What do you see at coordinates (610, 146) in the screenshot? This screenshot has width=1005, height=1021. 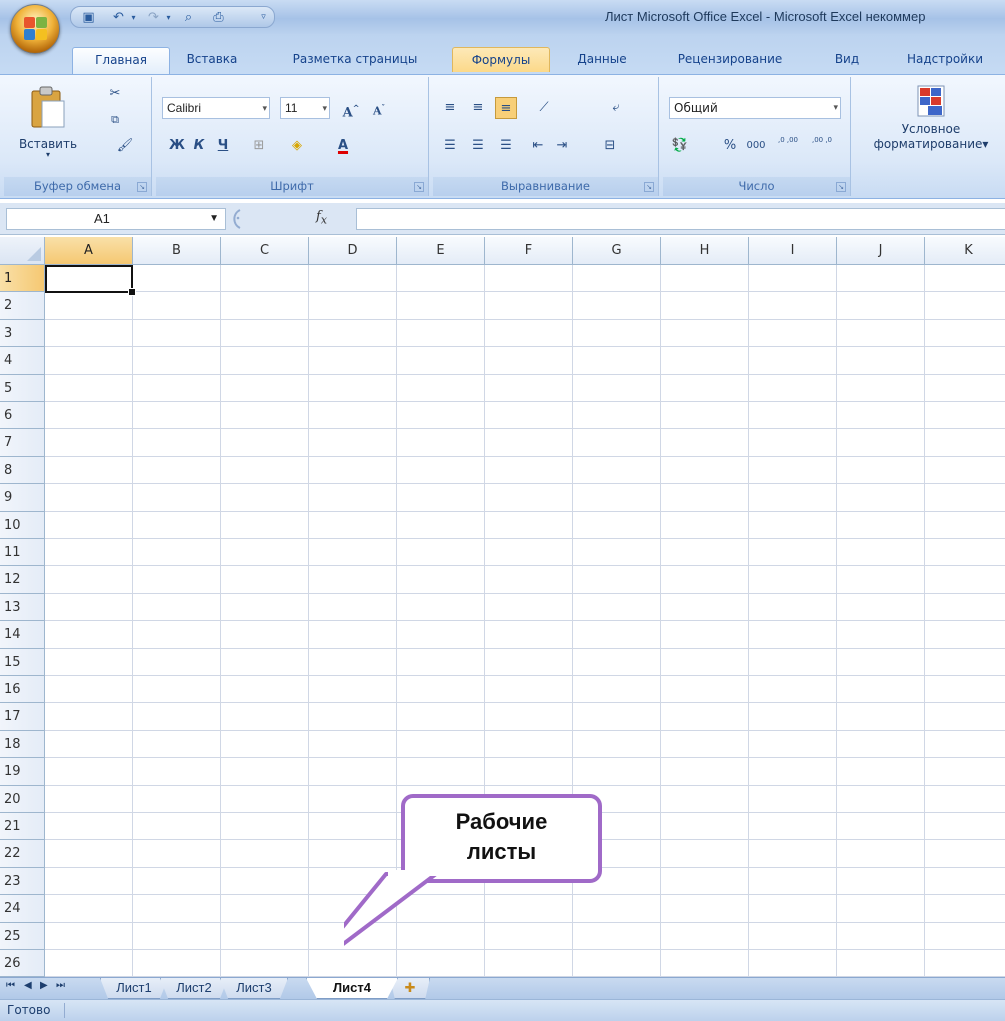 I see `merge-center-icon: ⊟` at bounding box center [610, 146].